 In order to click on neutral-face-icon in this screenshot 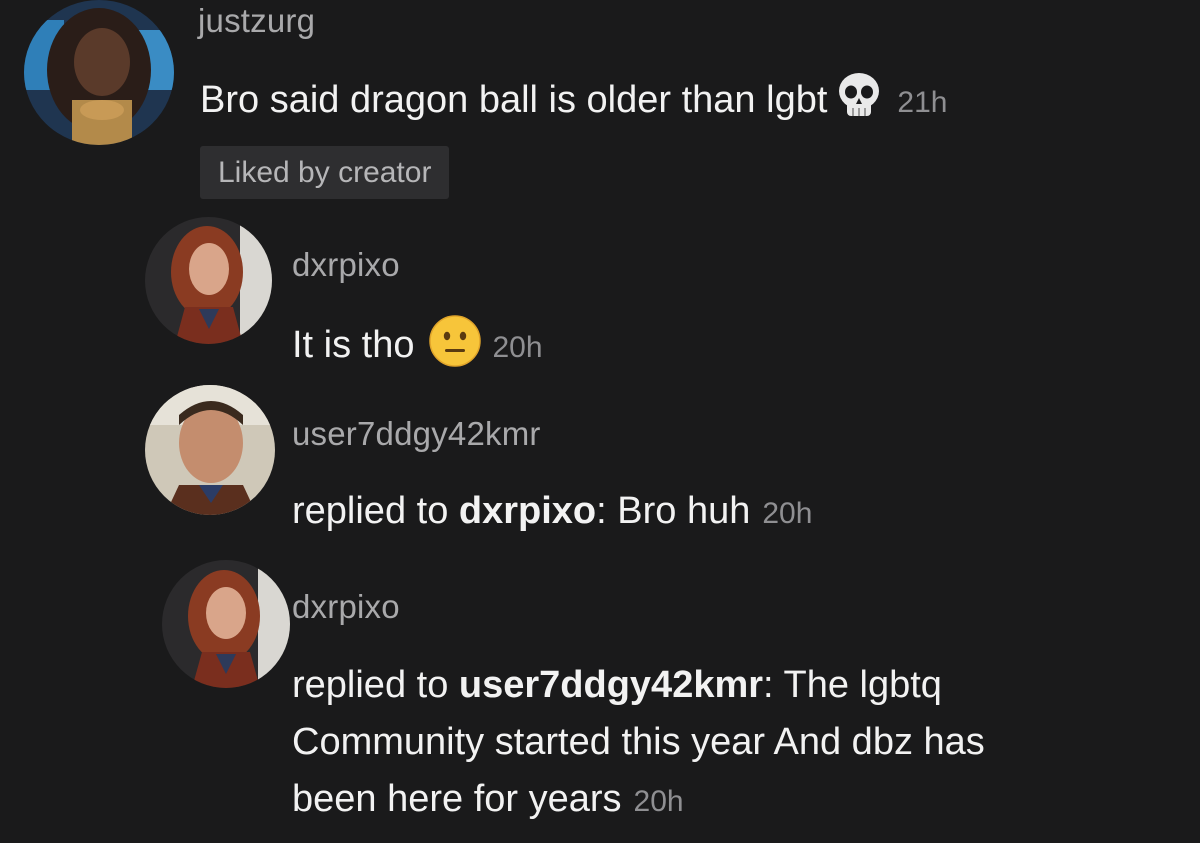, I will do `click(454, 349)`.